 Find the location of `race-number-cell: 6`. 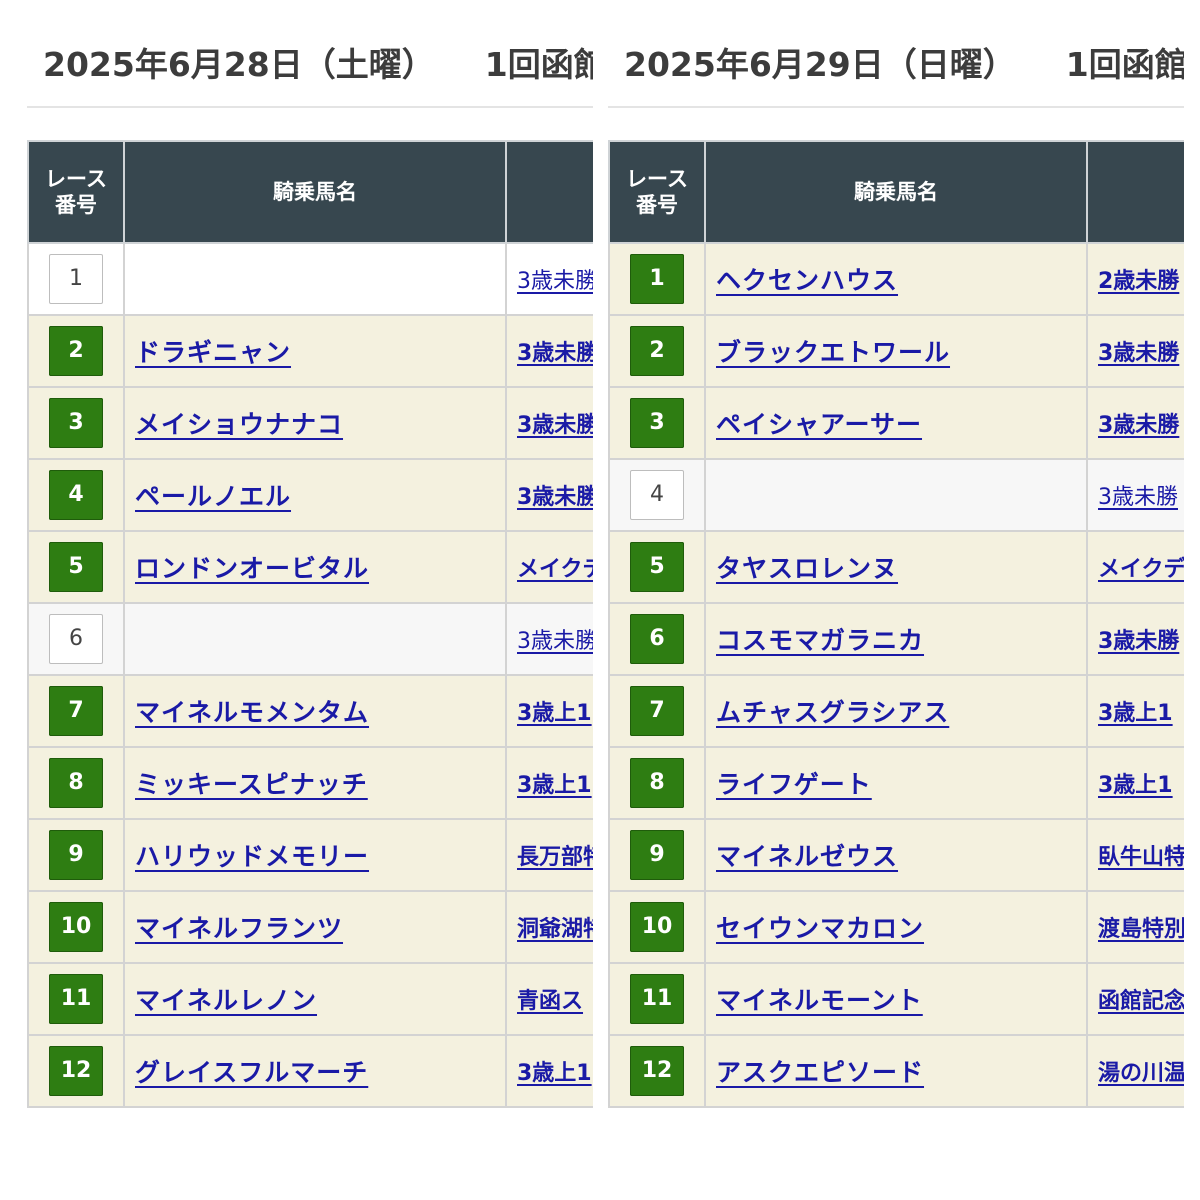

race-number-cell: 6 is located at coordinates (657, 639).